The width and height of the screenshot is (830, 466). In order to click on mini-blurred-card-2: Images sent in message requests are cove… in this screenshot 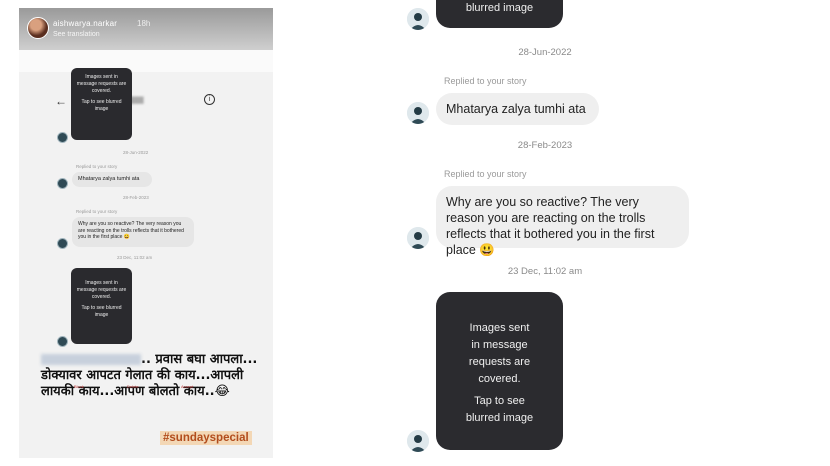, I will do `click(101, 306)`.